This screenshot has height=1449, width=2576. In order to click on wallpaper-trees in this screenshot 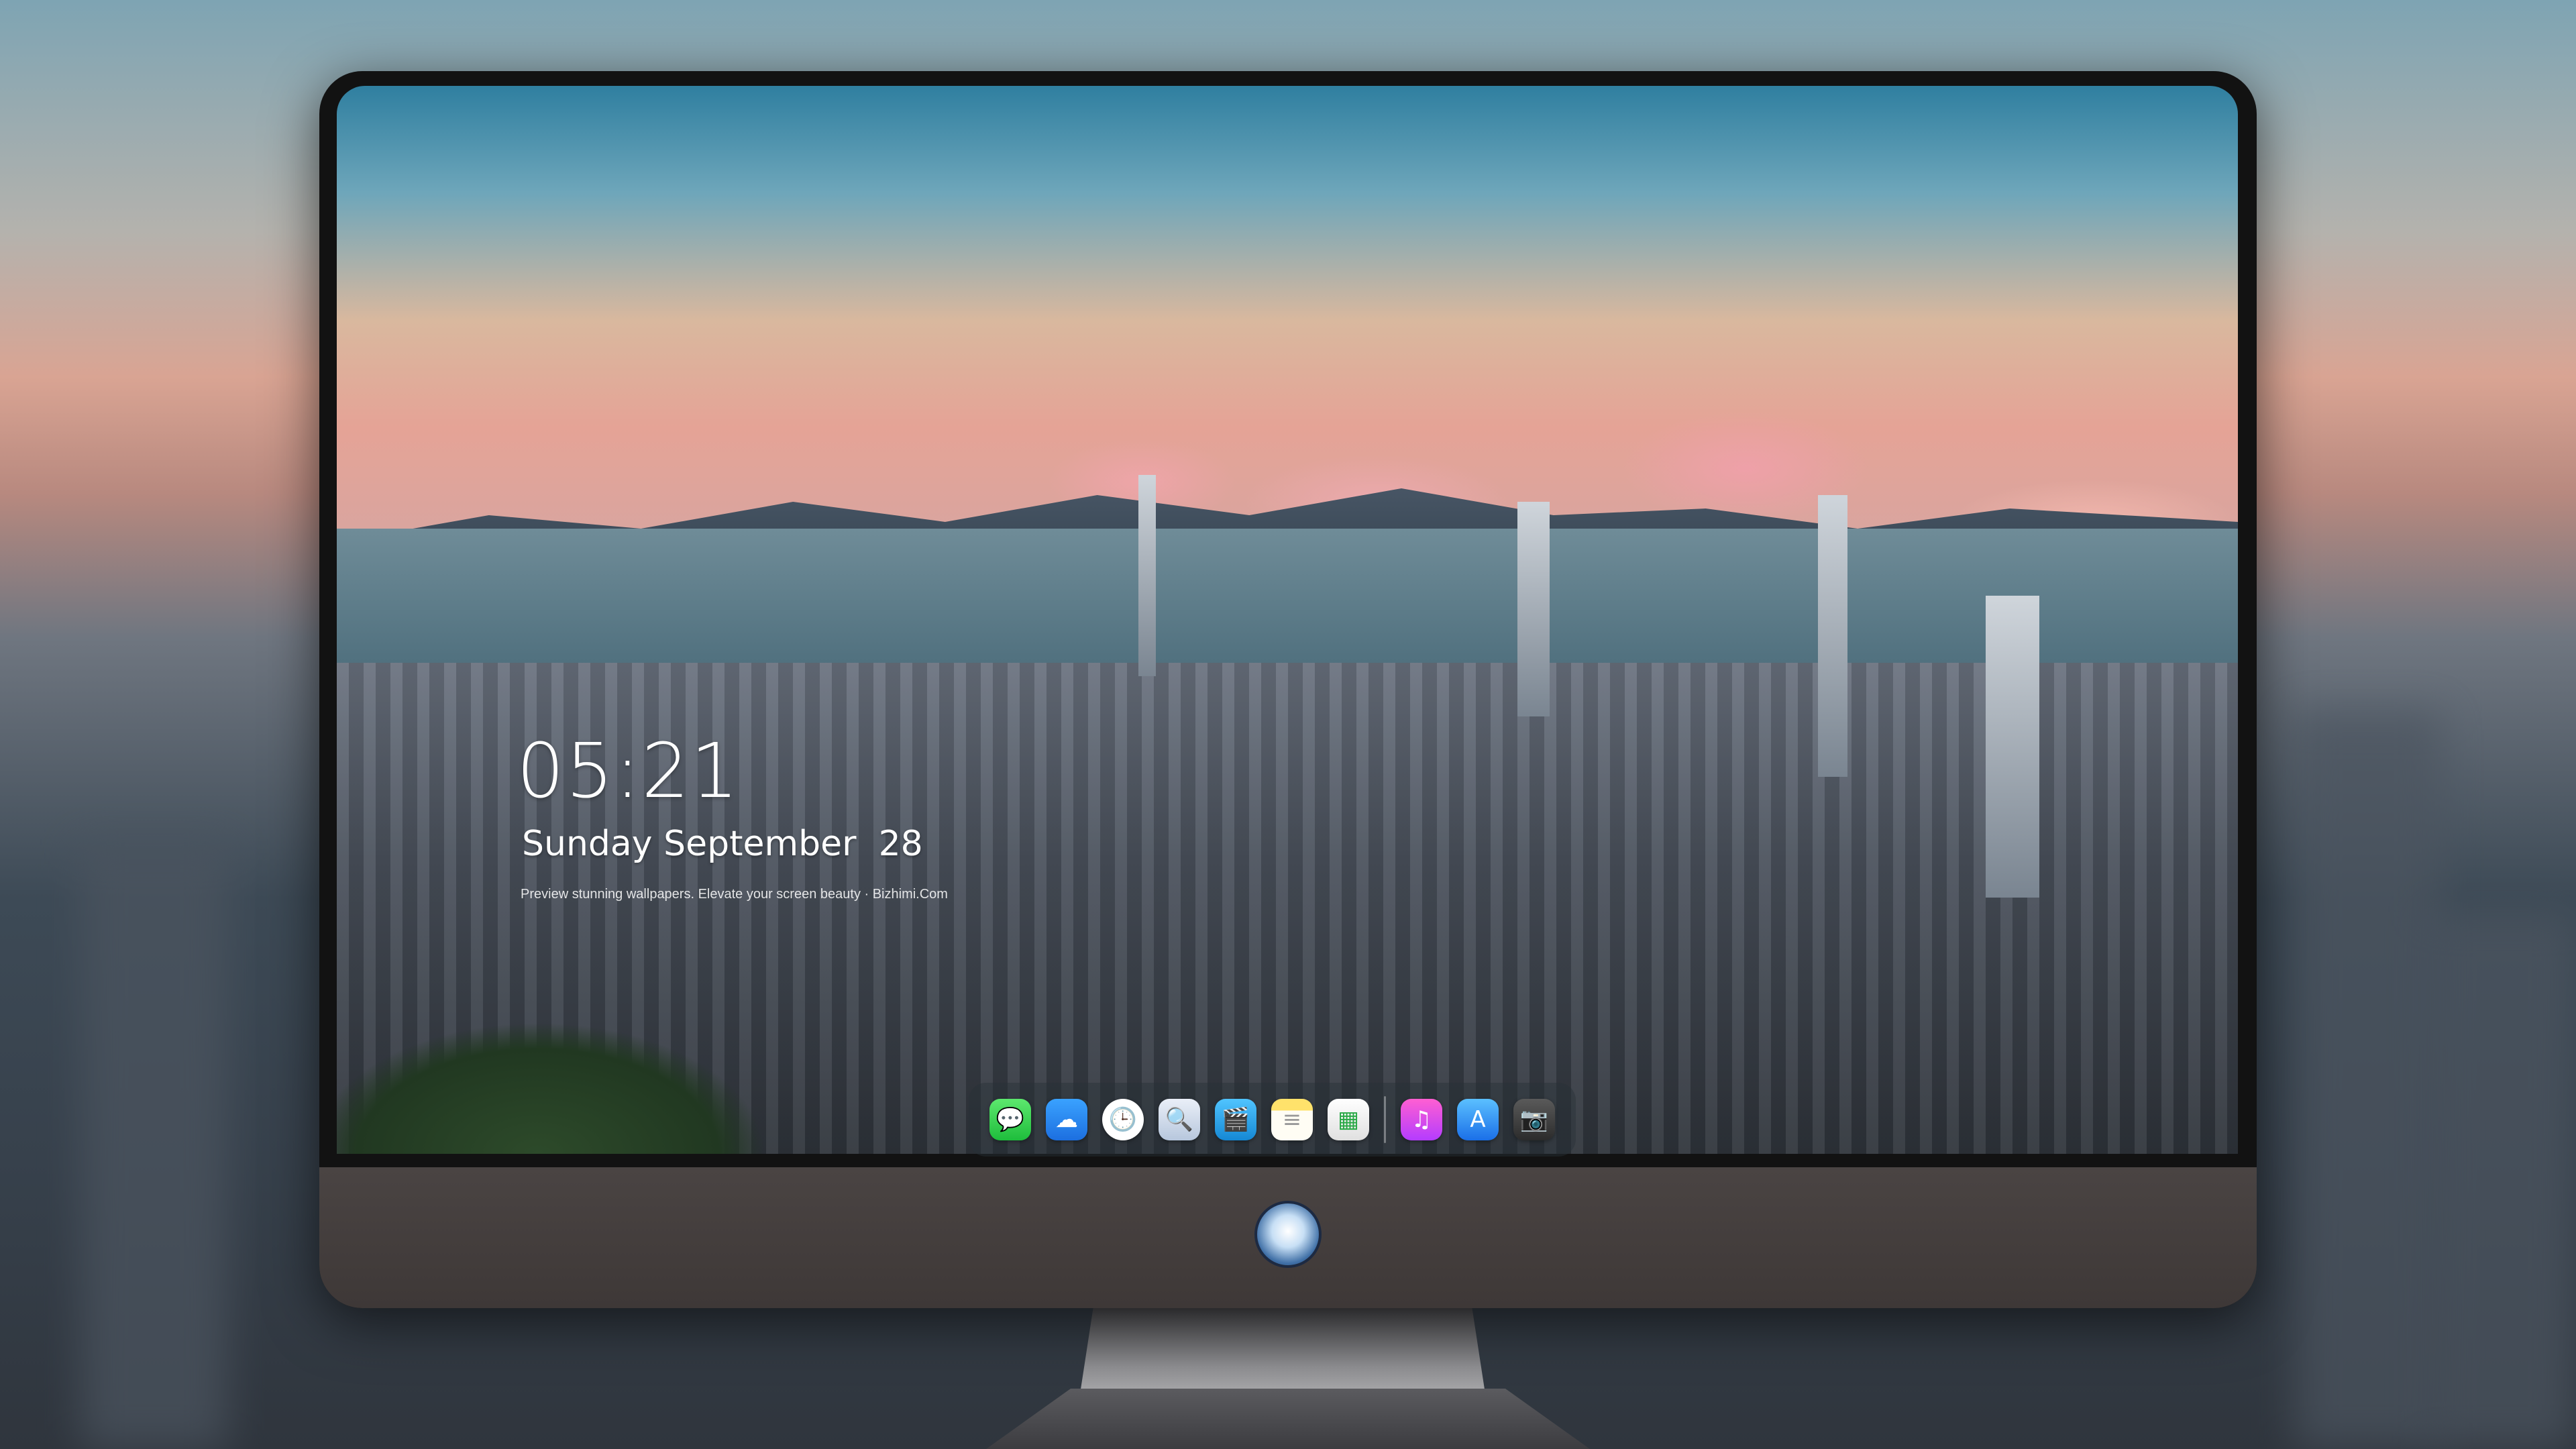, I will do `click(639, 1066)`.